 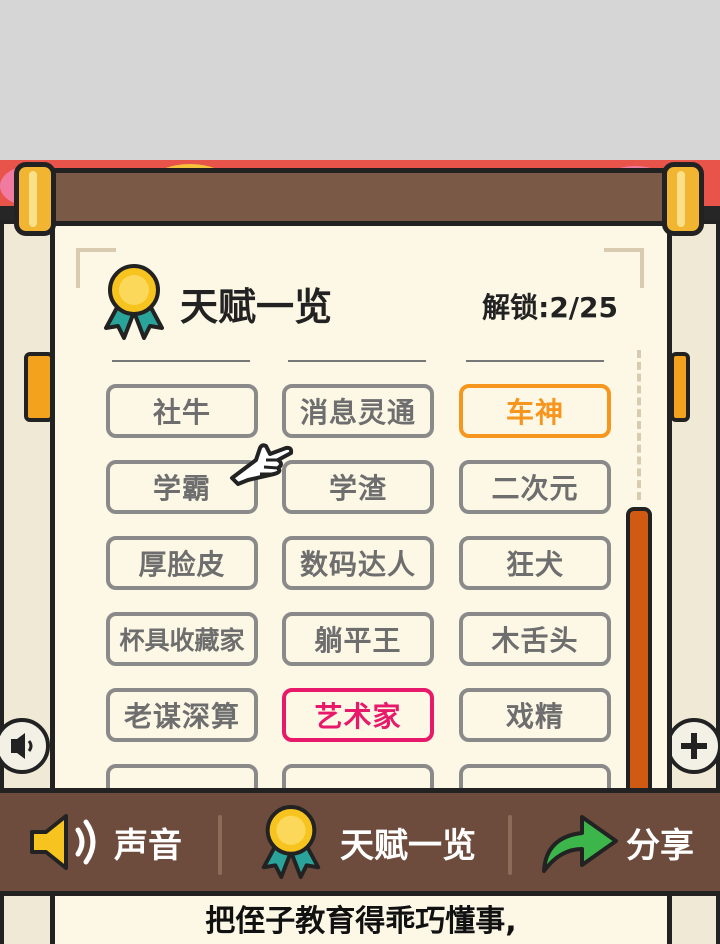 What do you see at coordinates (516, 307) in the screenshot?
I see `unlock-label: 解锁:` at bounding box center [516, 307].